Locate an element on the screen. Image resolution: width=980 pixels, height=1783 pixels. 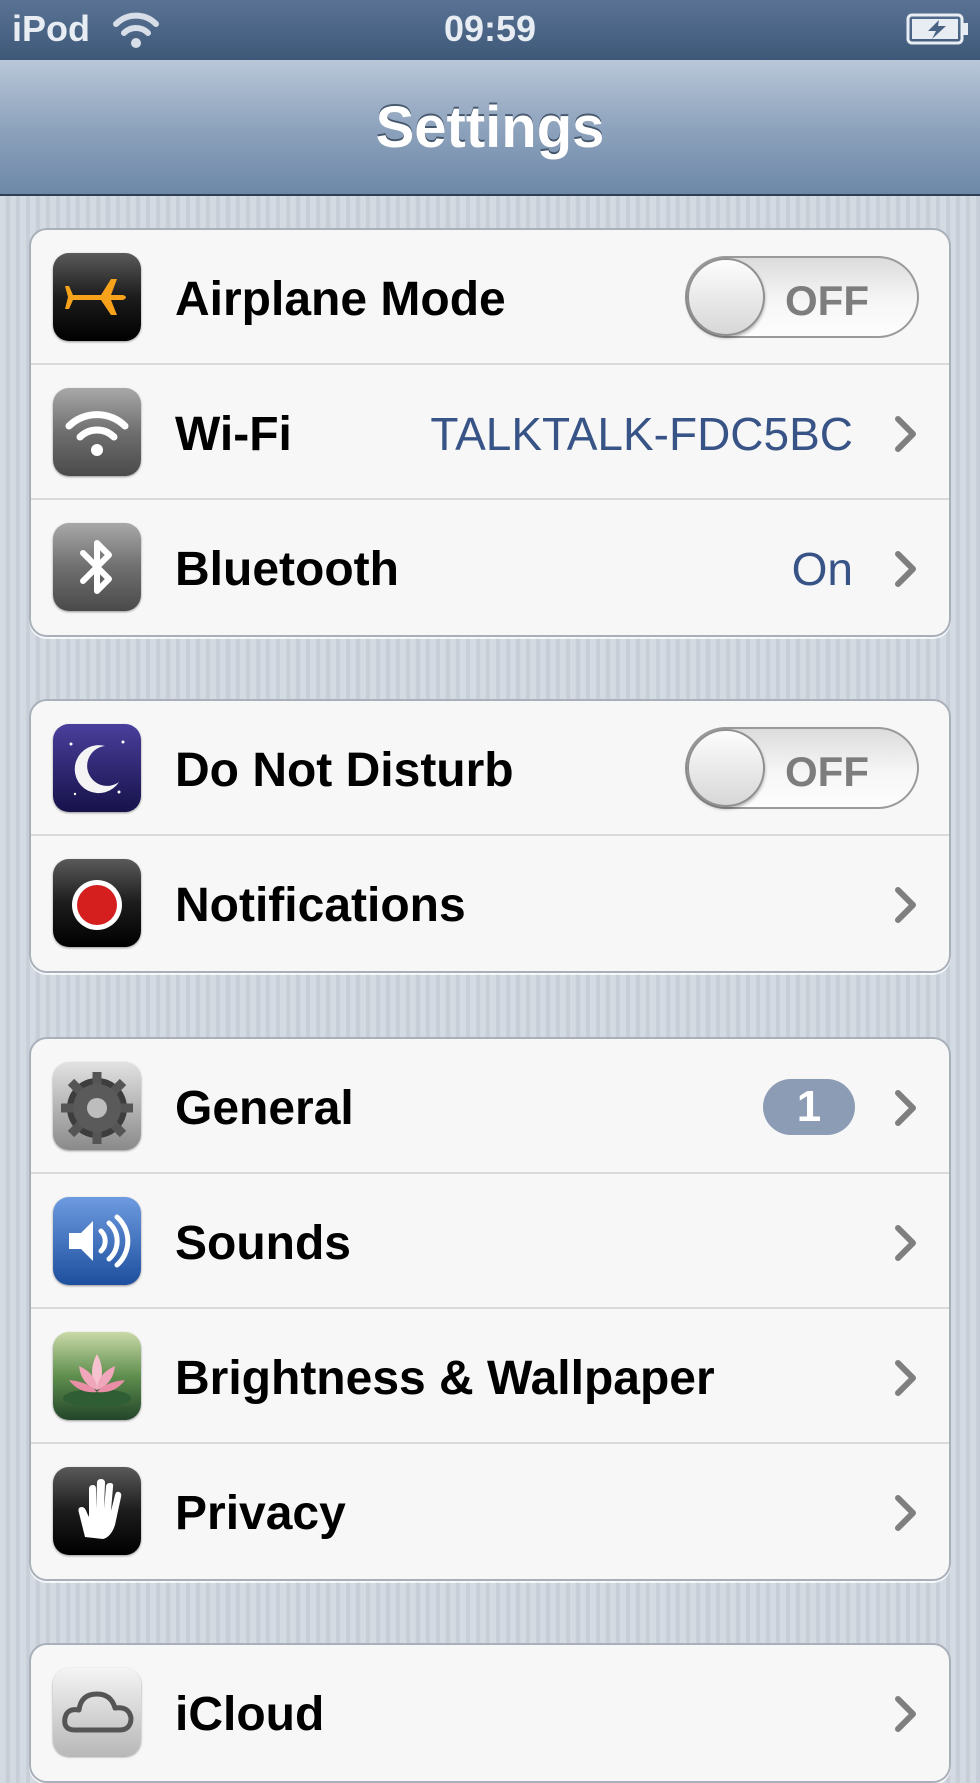
clock: 09:59 is located at coordinates (490, 28).